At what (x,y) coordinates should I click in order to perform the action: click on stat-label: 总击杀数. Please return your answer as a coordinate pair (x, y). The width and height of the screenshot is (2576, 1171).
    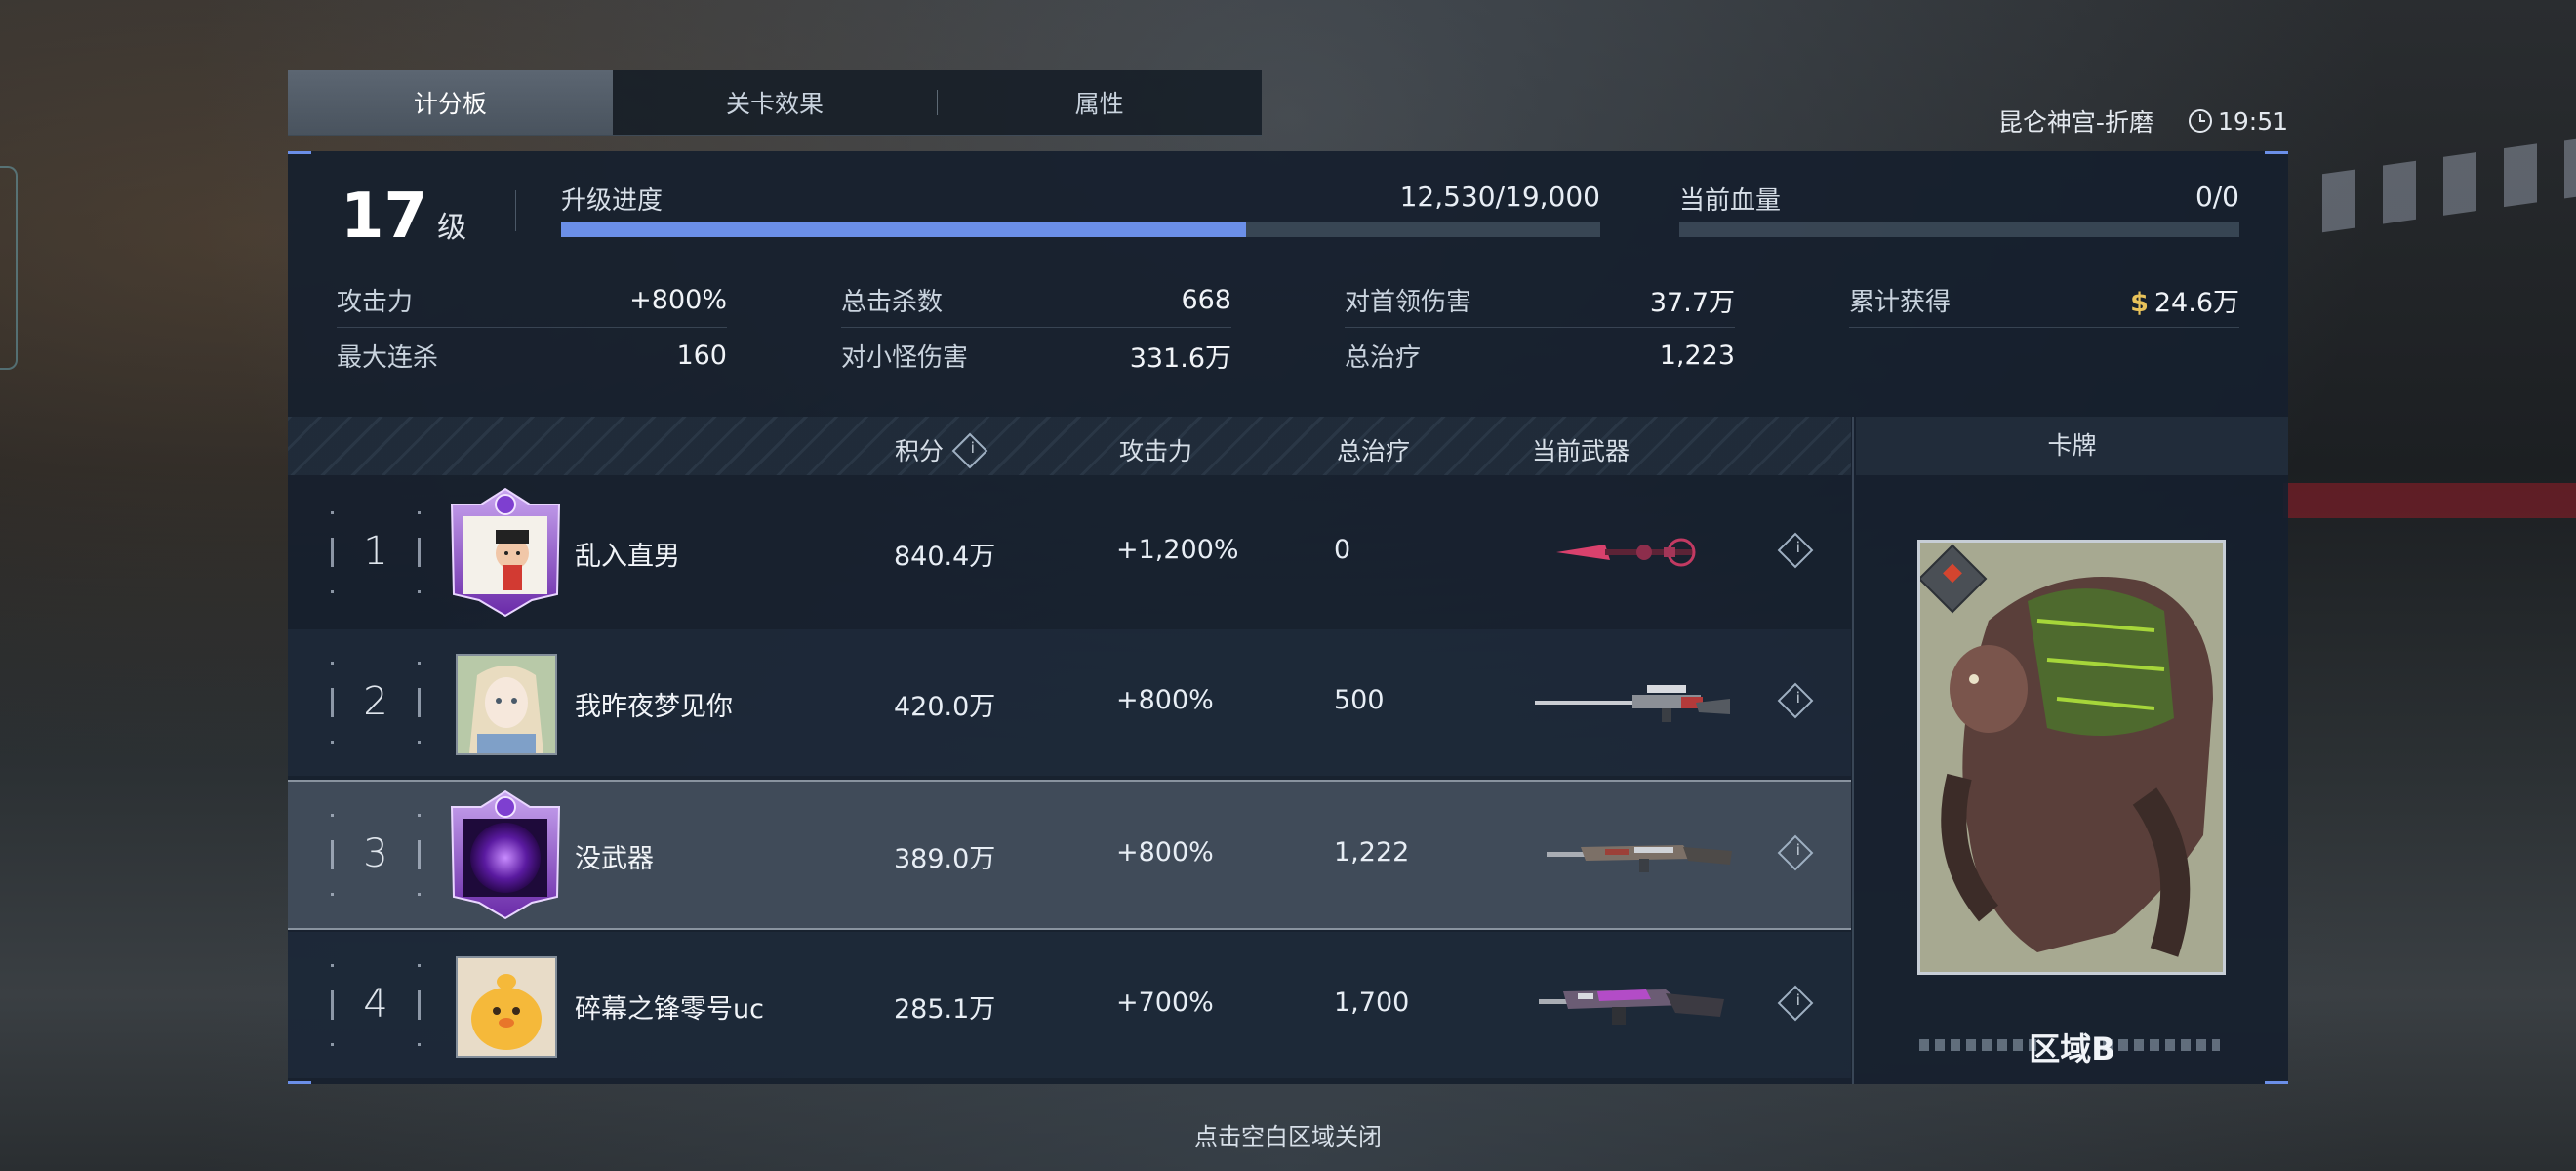
    Looking at the image, I should click on (892, 302).